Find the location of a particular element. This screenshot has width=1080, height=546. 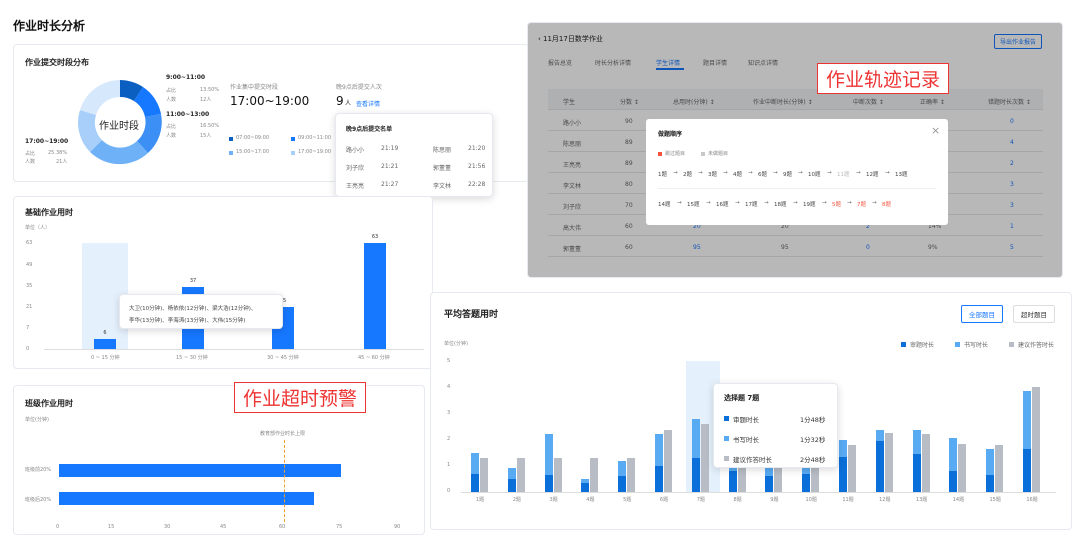

tooltip-write-value: 1分32秒 is located at coordinates (813, 440).